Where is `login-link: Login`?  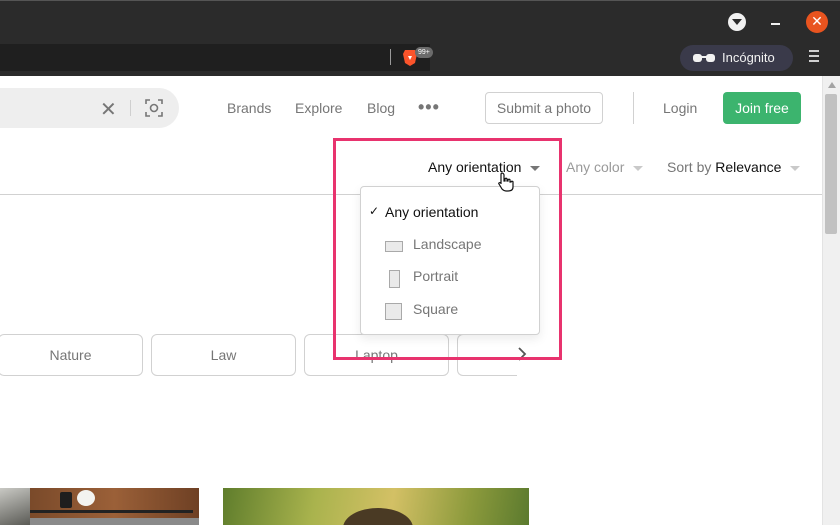 login-link: Login is located at coordinates (680, 108).